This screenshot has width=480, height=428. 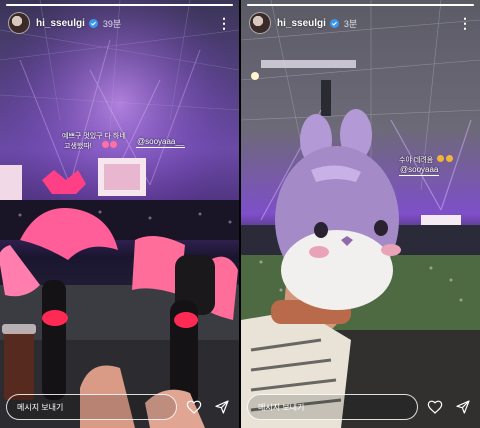 What do you see at coordinates (416, 160) in the screenshot?
I see `story-caption-line-1: 수야 데려옴` at bounding box center [416, 160].